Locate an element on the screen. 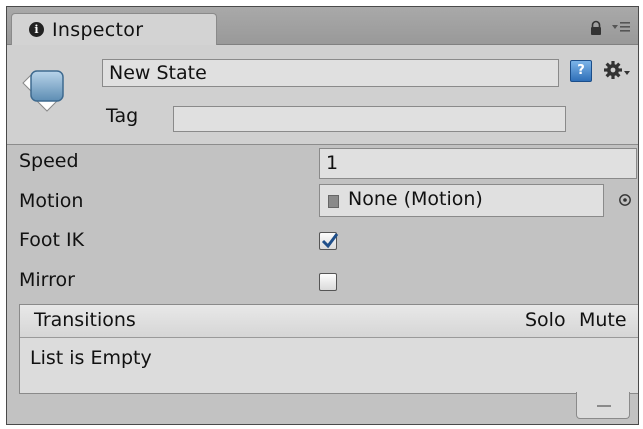 This screenshot has height=429, width=643. info-icon: i is located at coordinates (36, 29).